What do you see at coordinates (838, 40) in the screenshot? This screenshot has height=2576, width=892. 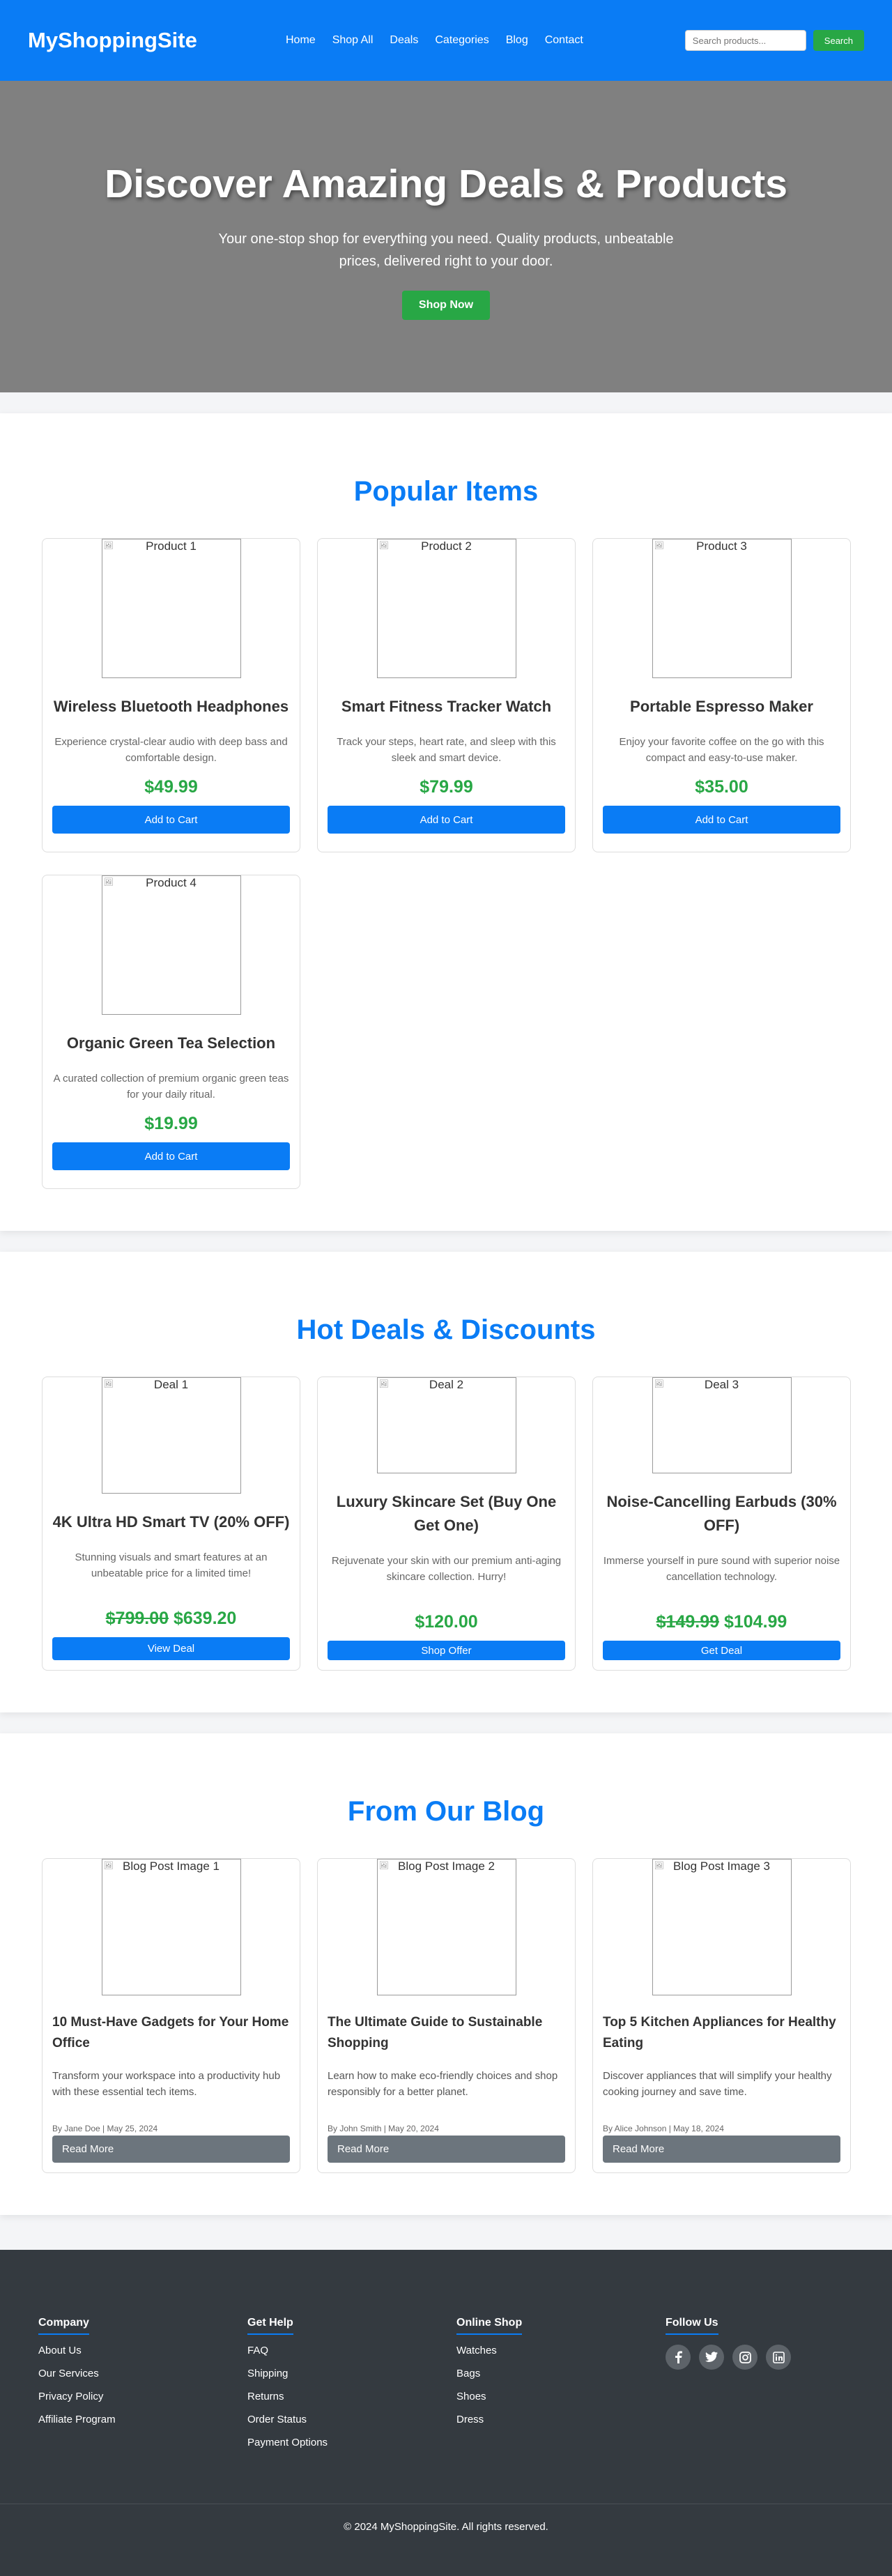 I see `search-button: Search` at bounding box center [838, 40].